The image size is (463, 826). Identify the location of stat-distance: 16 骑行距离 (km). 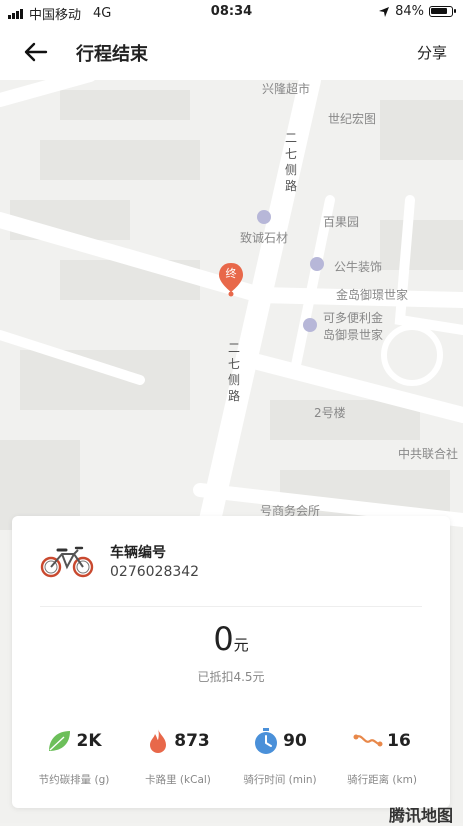
(382, 756).